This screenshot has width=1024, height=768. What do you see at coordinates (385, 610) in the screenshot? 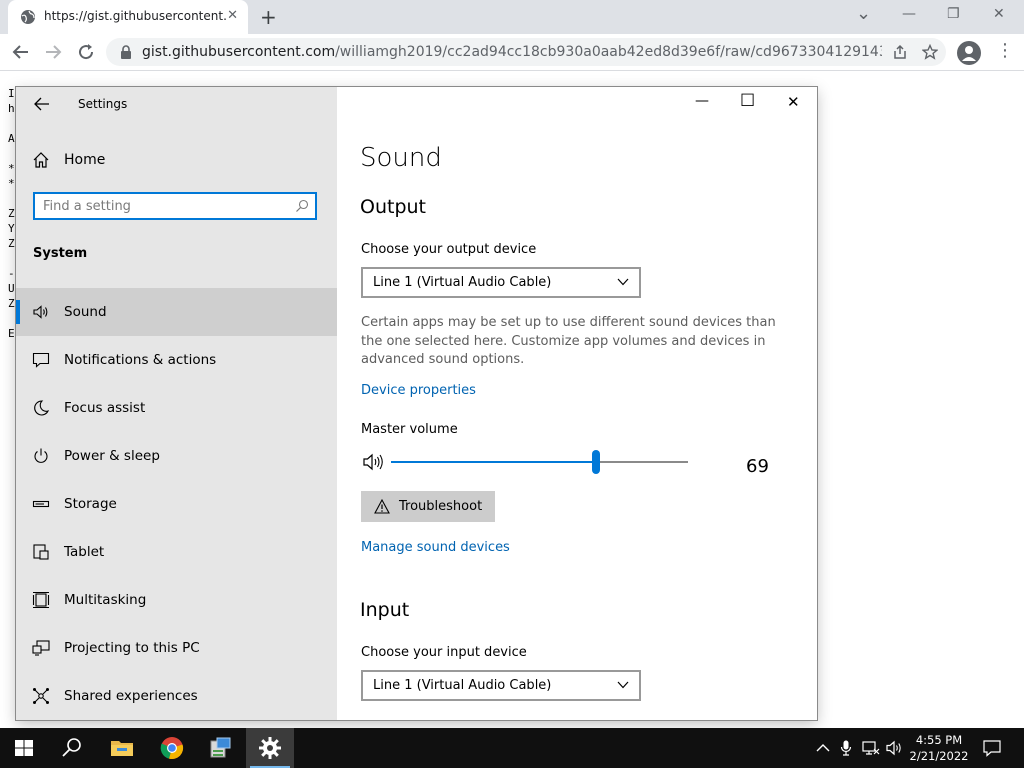
I see `input-heading: Input` at bounding box center [385, 610].